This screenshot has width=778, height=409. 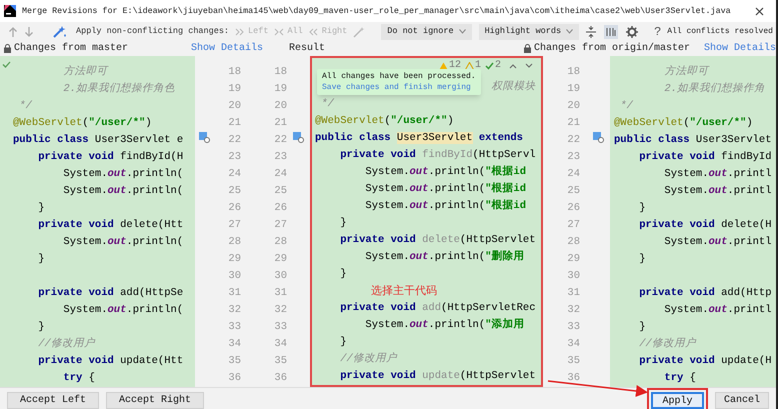 What do you see at coordinates (53, 400) in the screenshot?
I see `dialog-button: Accept Left` at bounding box center [53, 400].